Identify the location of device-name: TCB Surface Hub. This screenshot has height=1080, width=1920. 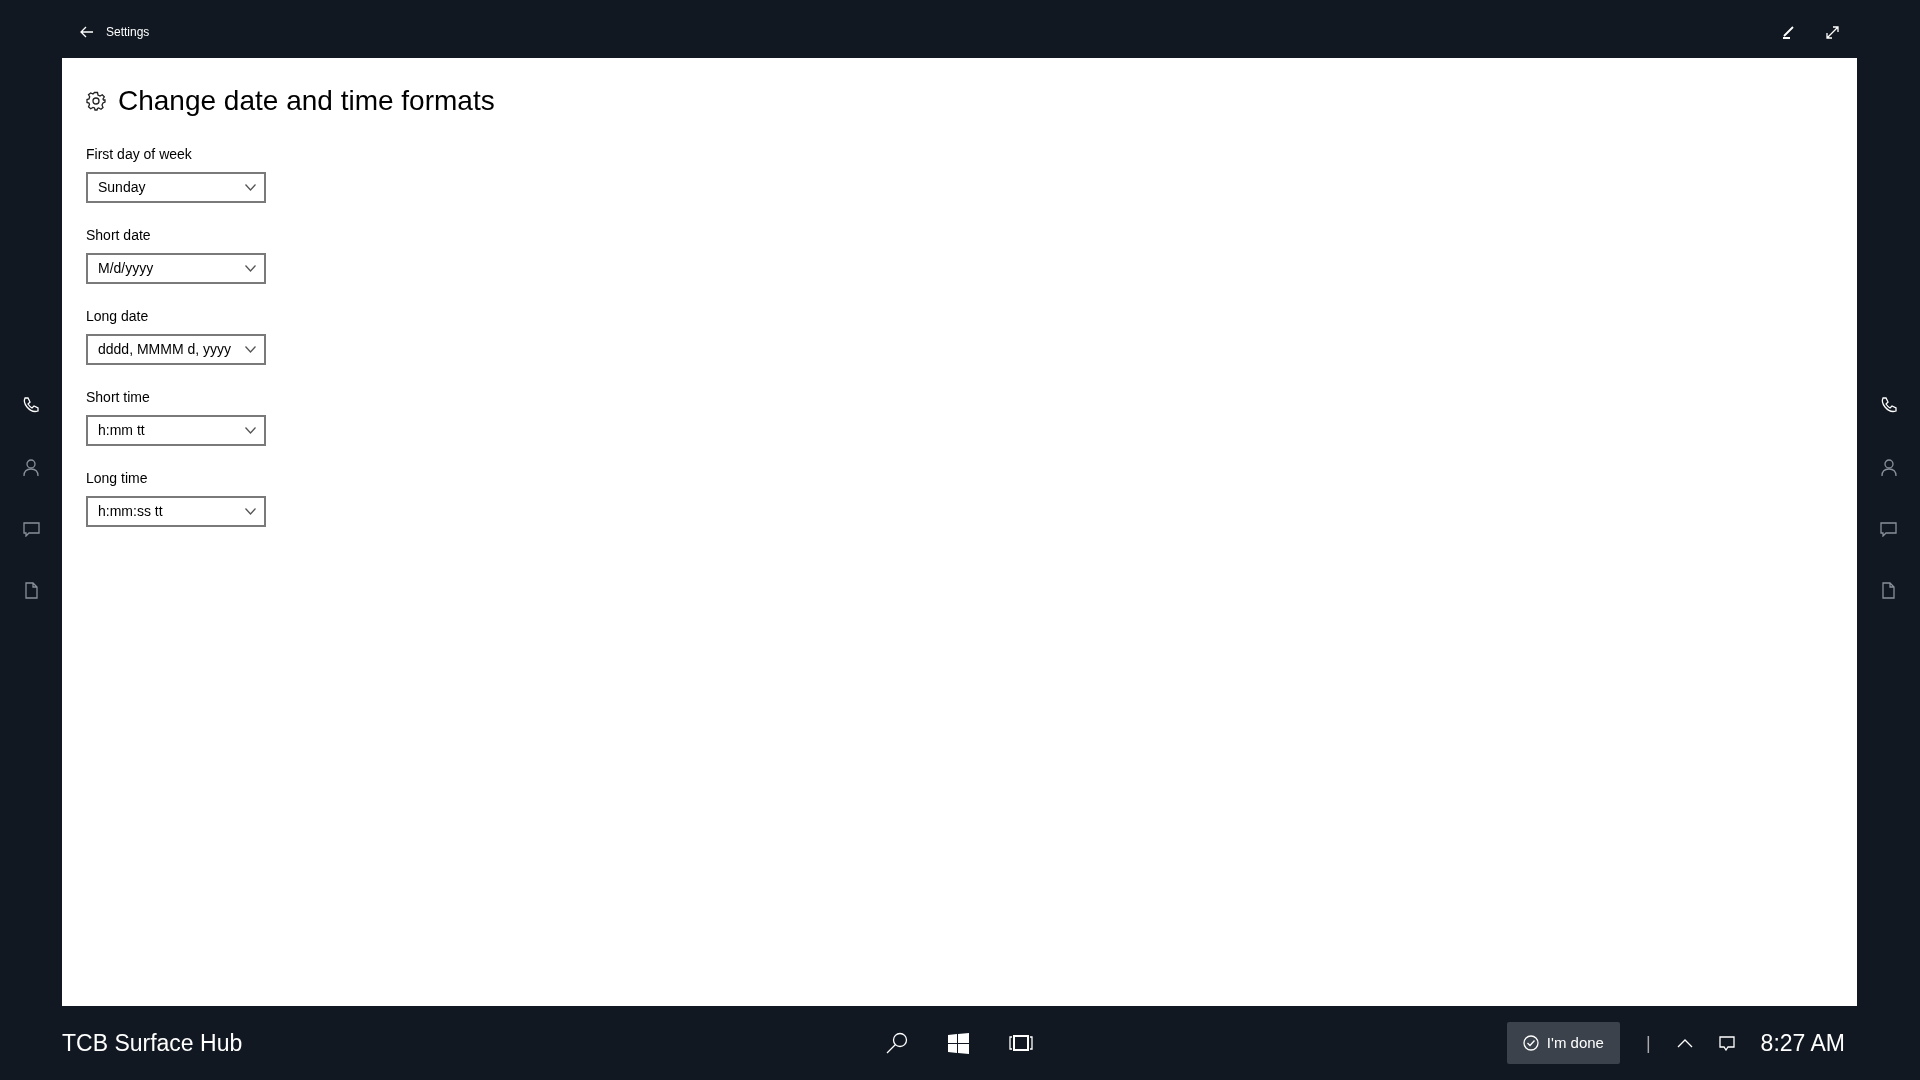
(152, 1042).